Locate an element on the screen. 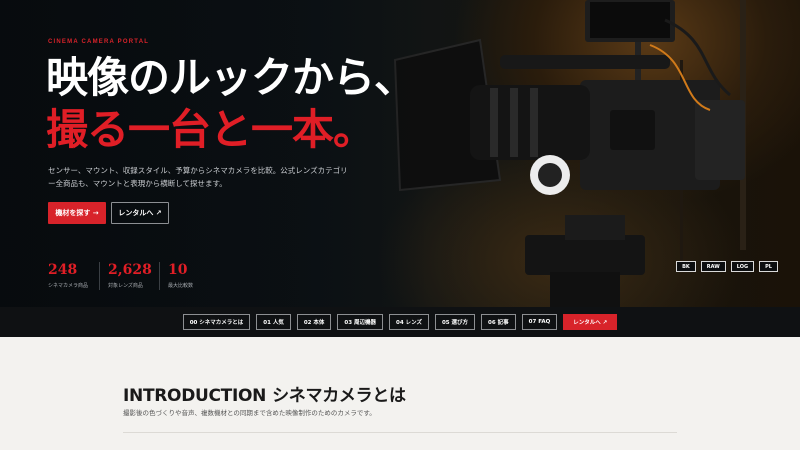 The image size is (800, 450). section-divider is located at coordinates (400, 432).